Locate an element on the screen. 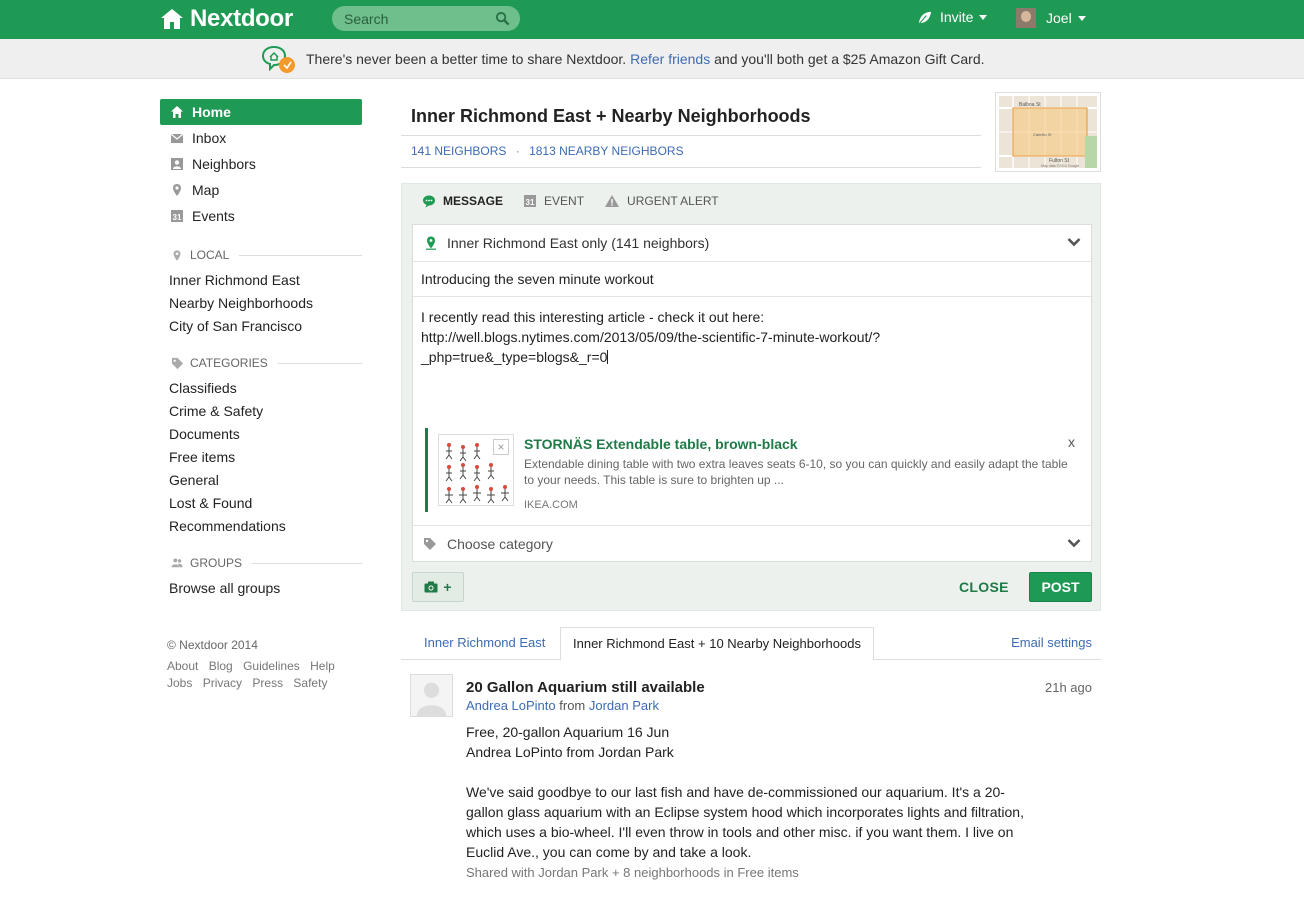  sidebar-item-label: Neighbors is located at coordinates (224, 164).